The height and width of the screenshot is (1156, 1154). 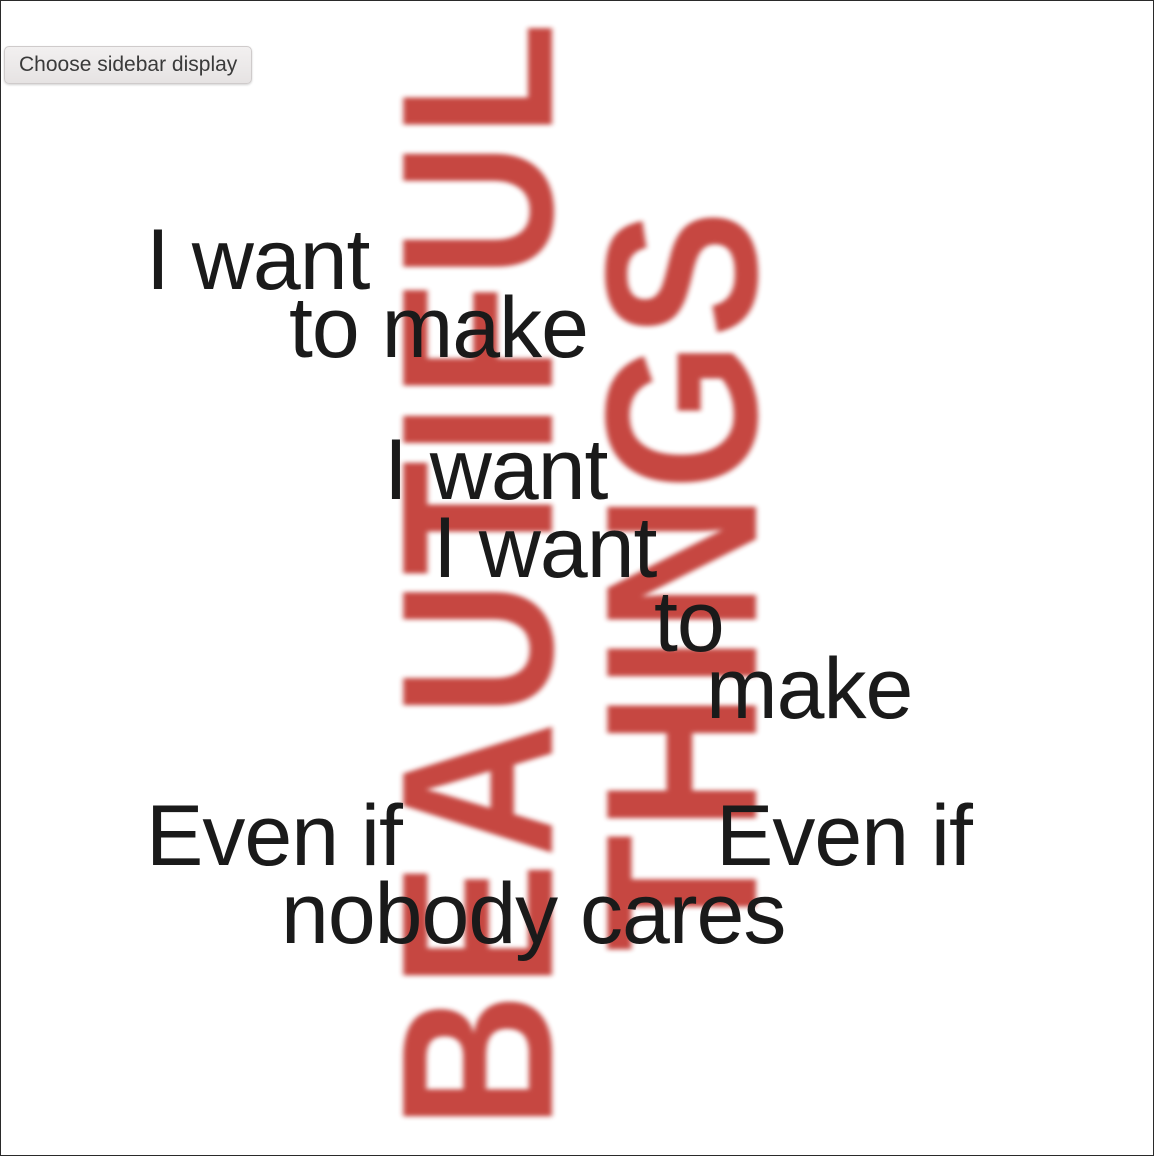 What do you see at coordinates (128, 65) in the screenshot?
I see `choose-sidebar-display-button: Choose sidebar display` at bounding box center [128, 65].